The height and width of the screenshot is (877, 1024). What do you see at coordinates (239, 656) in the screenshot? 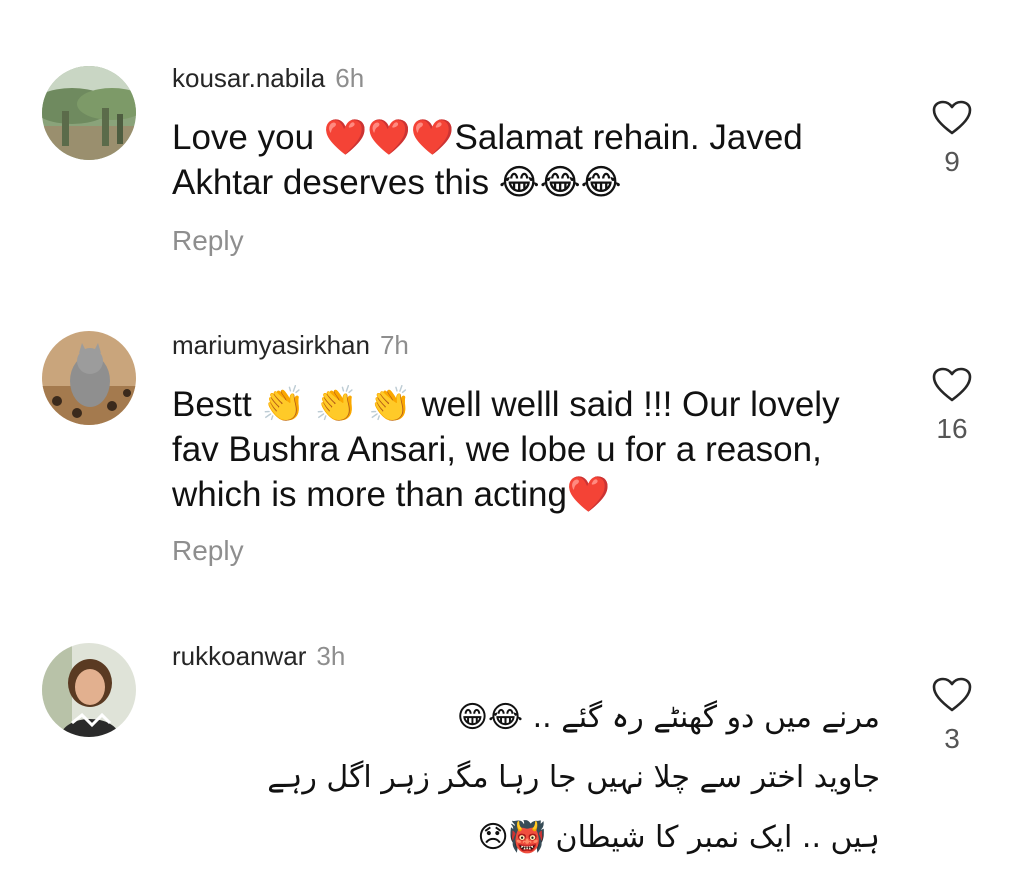
I see `username: rukkoanwar` at bounding box center [239, 656].